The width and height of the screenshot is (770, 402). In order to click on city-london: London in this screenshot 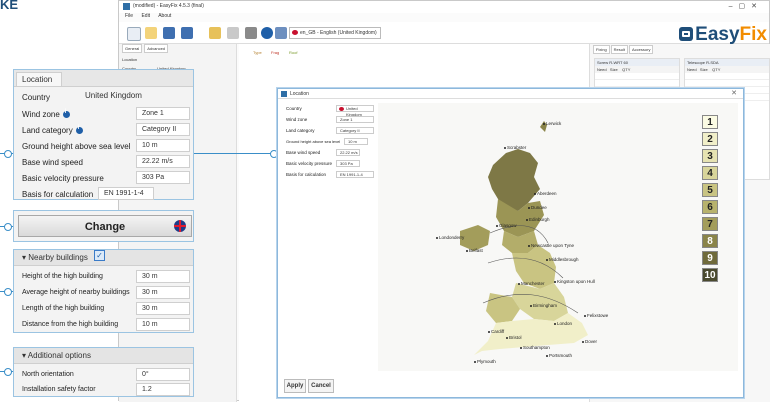, I will do `click(563, 323)`.